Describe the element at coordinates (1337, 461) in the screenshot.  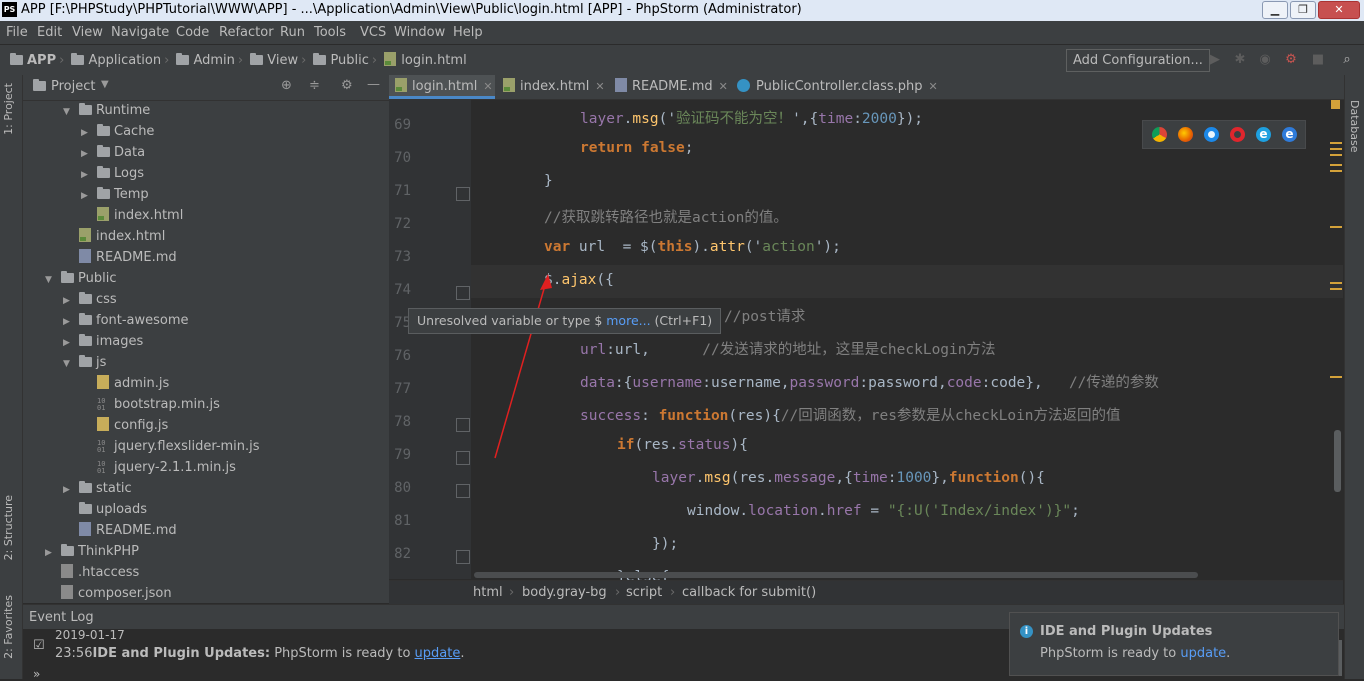
I see `editor-scrollbar` at that location.